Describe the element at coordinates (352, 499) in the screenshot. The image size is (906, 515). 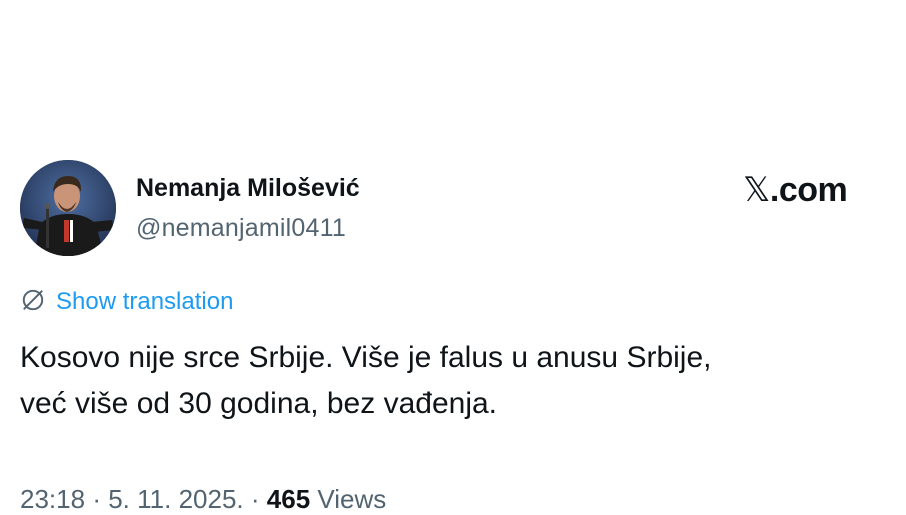
I see `views-label: Views` at that location.